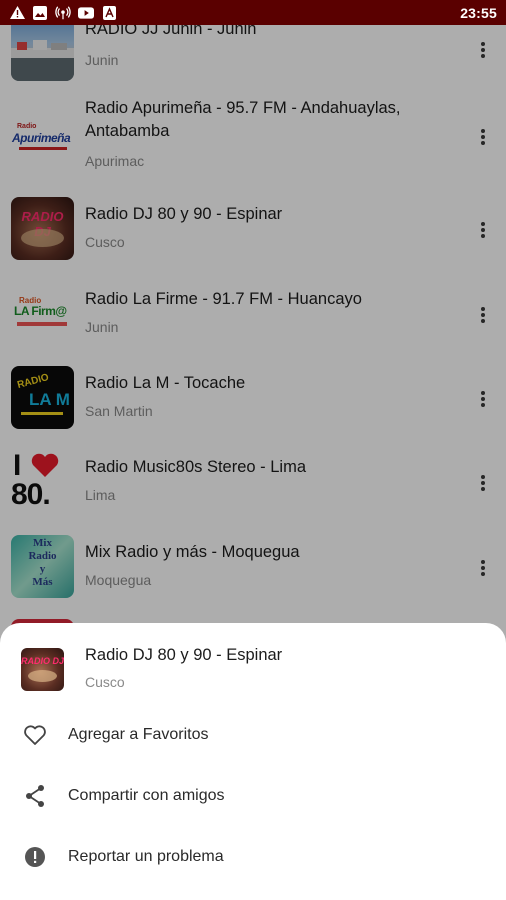 This screenshot has width=506, height=900. Describe the element at coordinates (478, 12) in the screenshot. I see `status-clock: 23:55` at that location.